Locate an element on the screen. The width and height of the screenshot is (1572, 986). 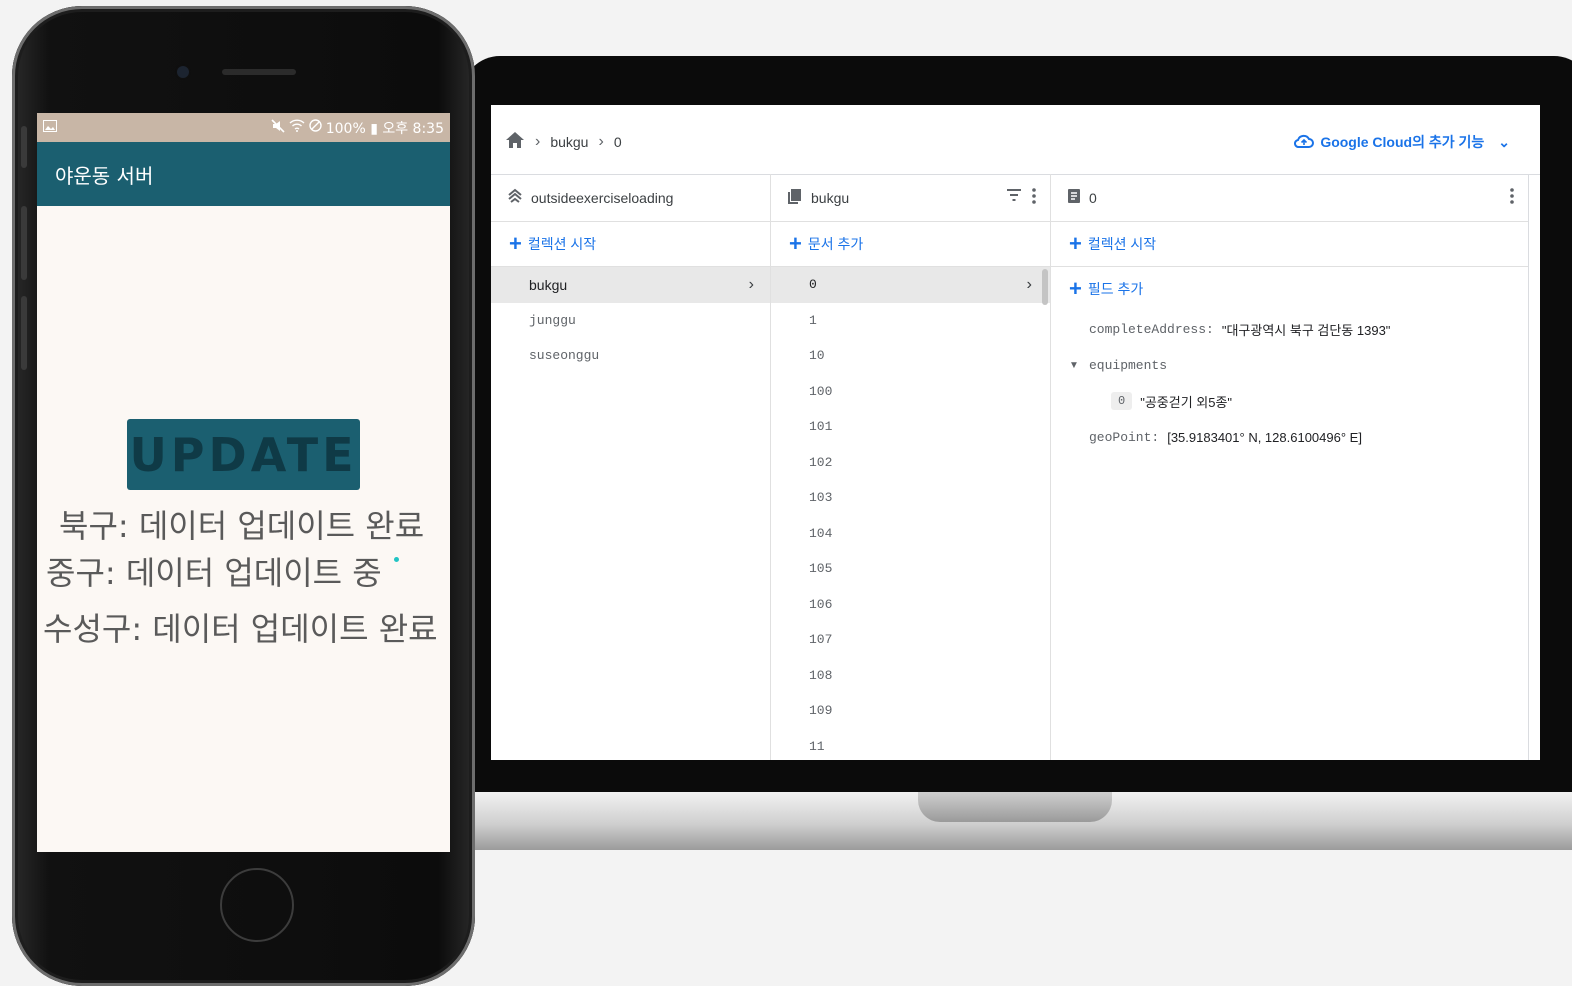
document-item: 105 is located at coordinates (910, 569).